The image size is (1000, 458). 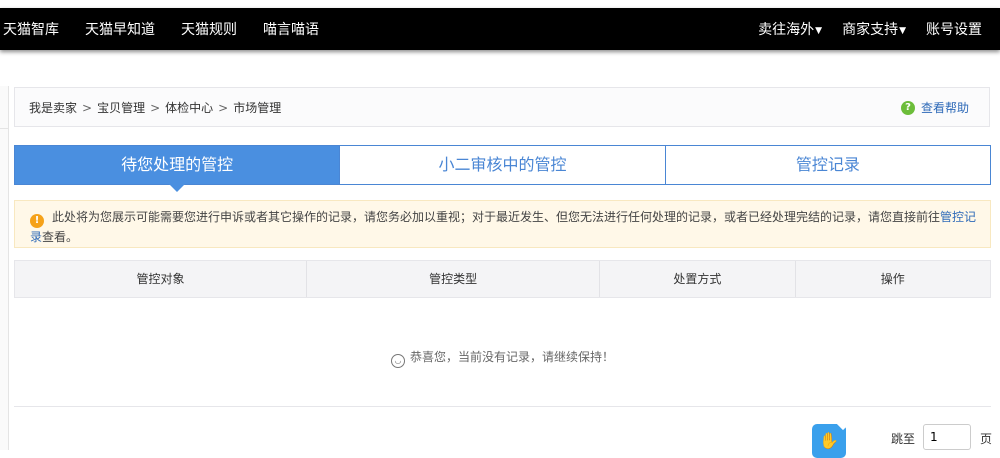 I want to click on page-unit-label: 页, so click(x=986, y=439).